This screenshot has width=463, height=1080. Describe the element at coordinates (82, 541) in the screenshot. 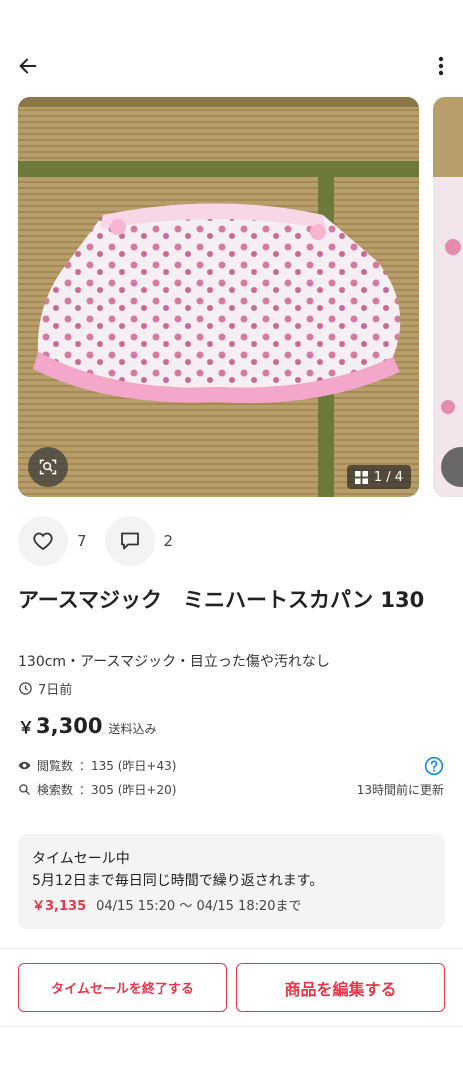

I see `like-count: 7` at that location.